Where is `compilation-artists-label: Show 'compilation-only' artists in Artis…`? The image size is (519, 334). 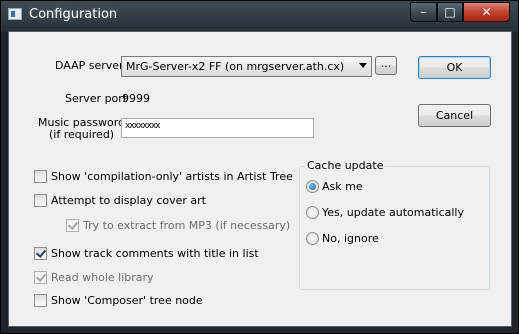 compilation-artists-label: Show 'compilation-only' artists in Artis… is located at coordinates (172, 176).